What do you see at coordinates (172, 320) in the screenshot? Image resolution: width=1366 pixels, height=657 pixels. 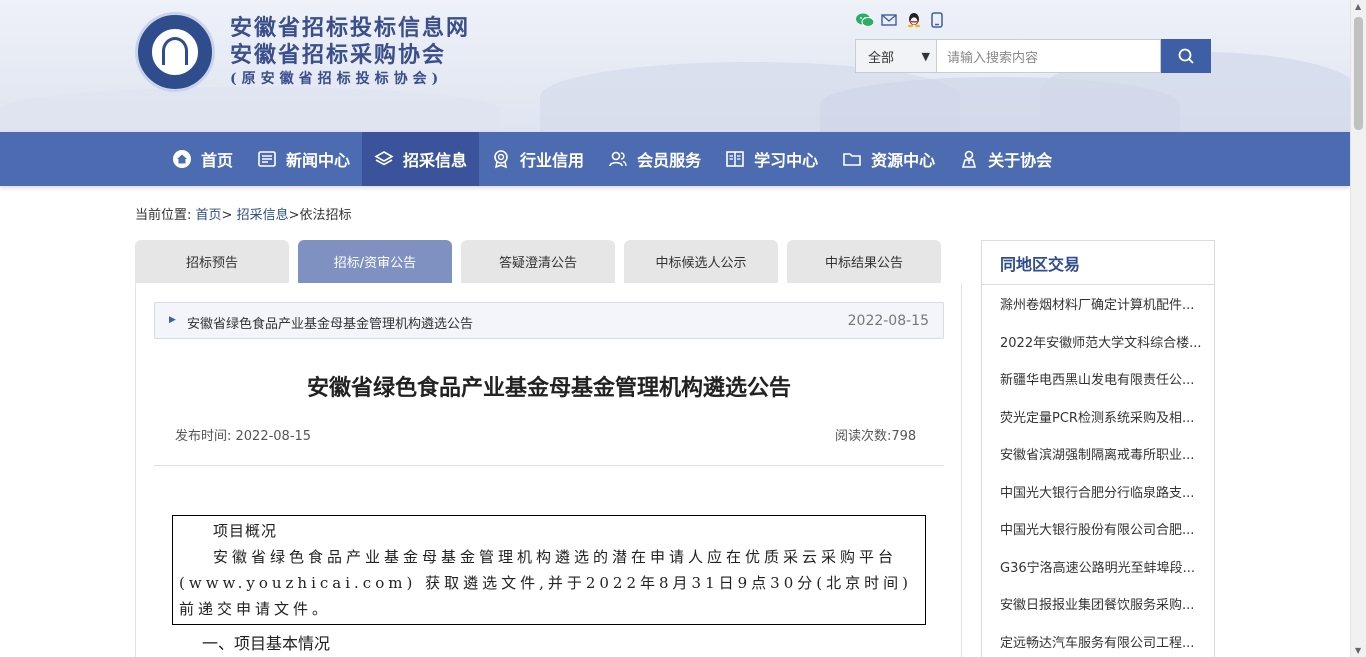 I see `caret-right-icon: ▶` at bounding box center [172, 320].